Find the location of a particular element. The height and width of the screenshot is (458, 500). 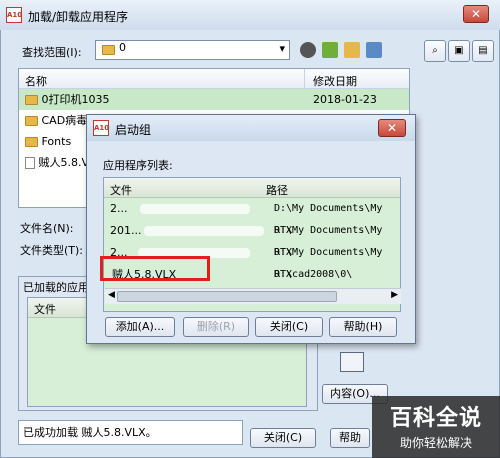

file-icon is located at coordinates (30, 163).